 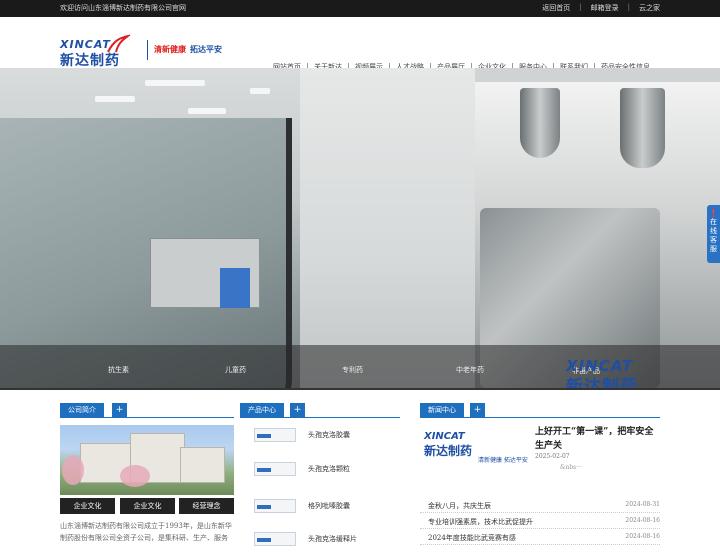 I want to click on tab-news-center: 新闻中心, so click(x=442, y=410).